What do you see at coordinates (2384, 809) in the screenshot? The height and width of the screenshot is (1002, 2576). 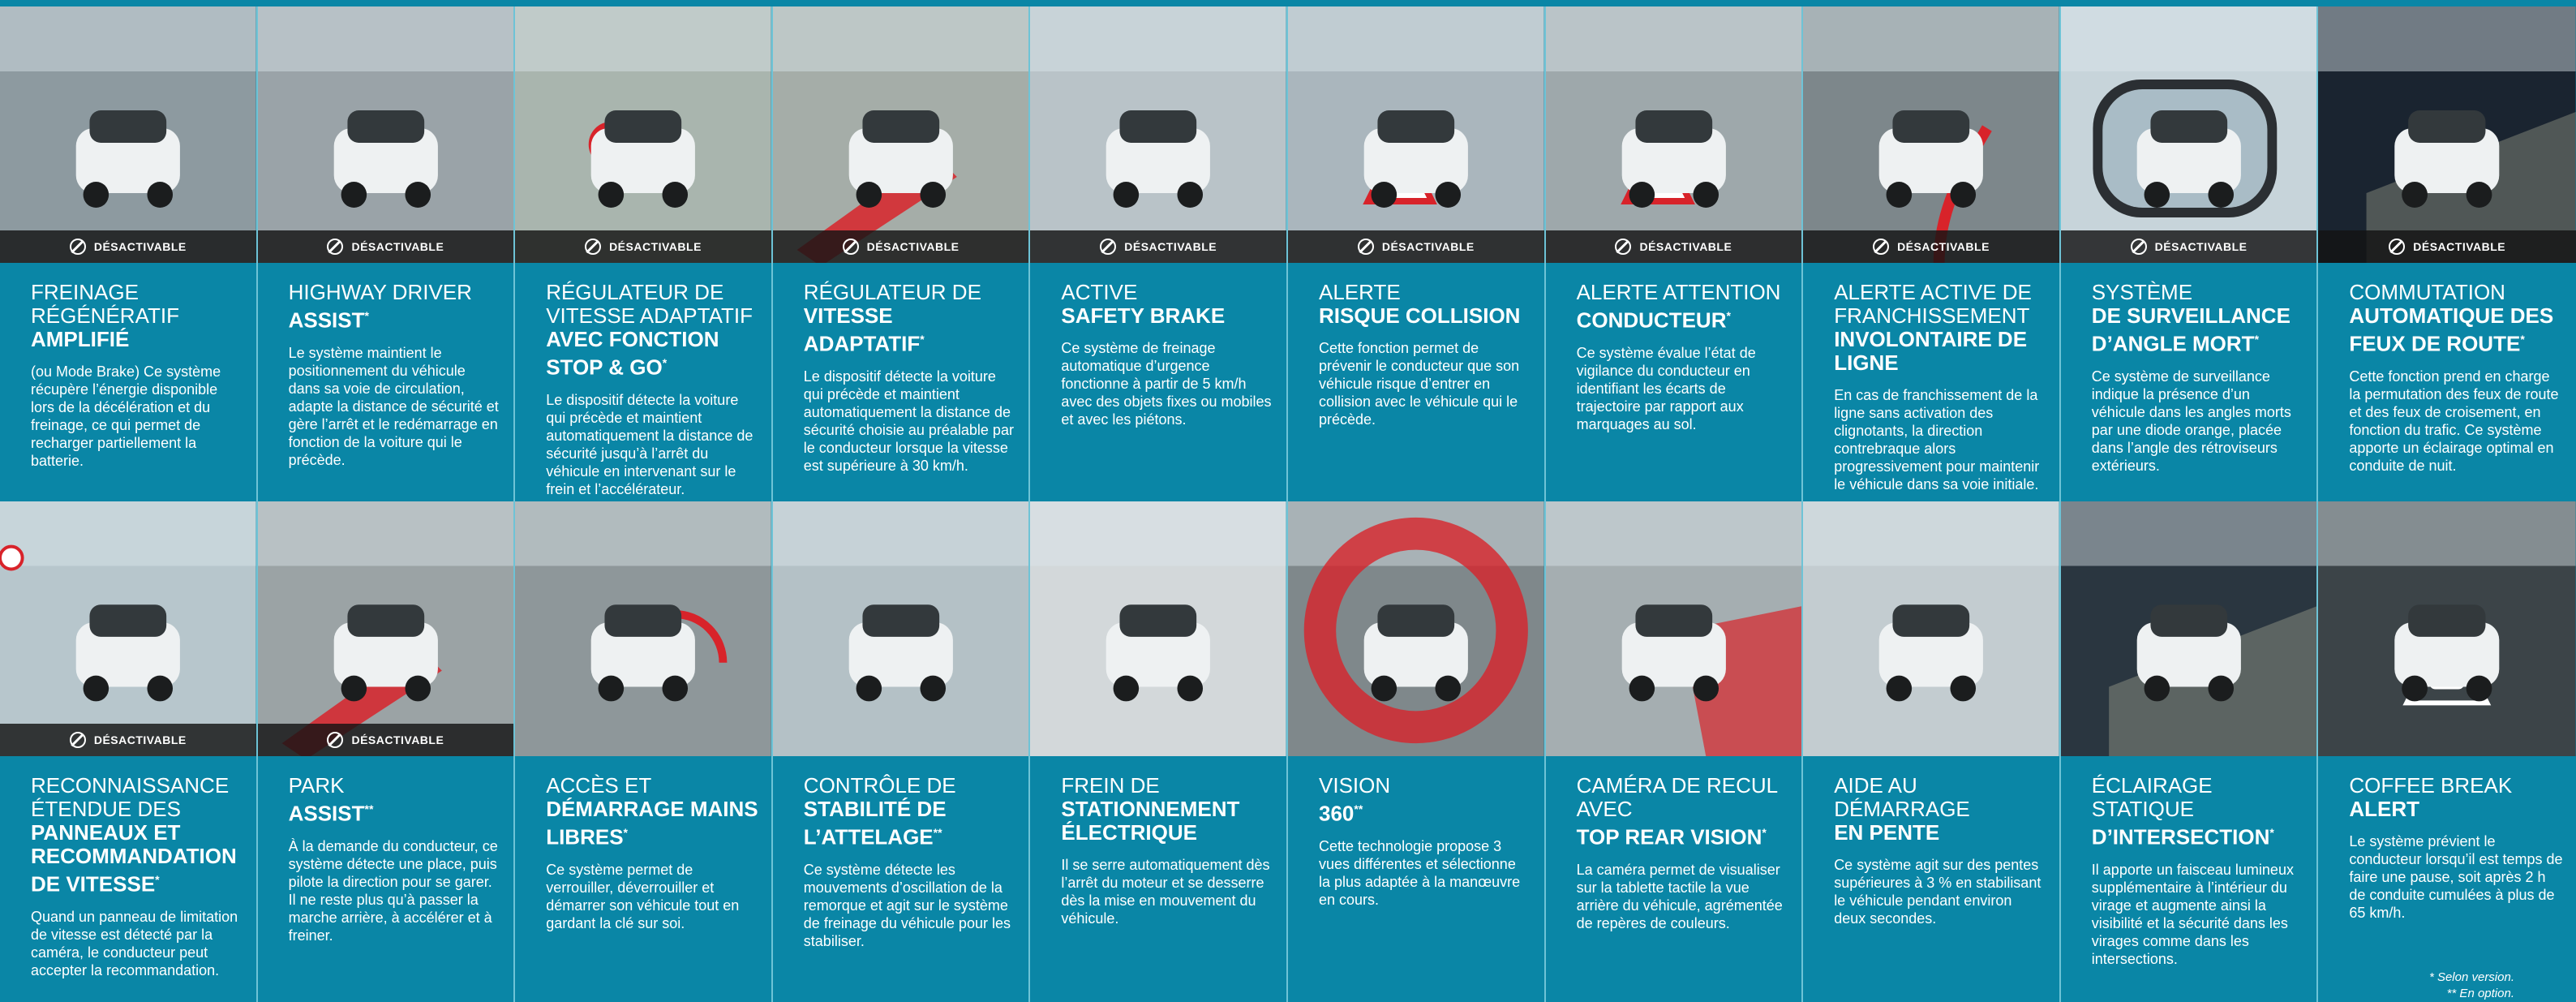 I see `feature-title-bold: ALERT` at bounding box center [2384, 809].